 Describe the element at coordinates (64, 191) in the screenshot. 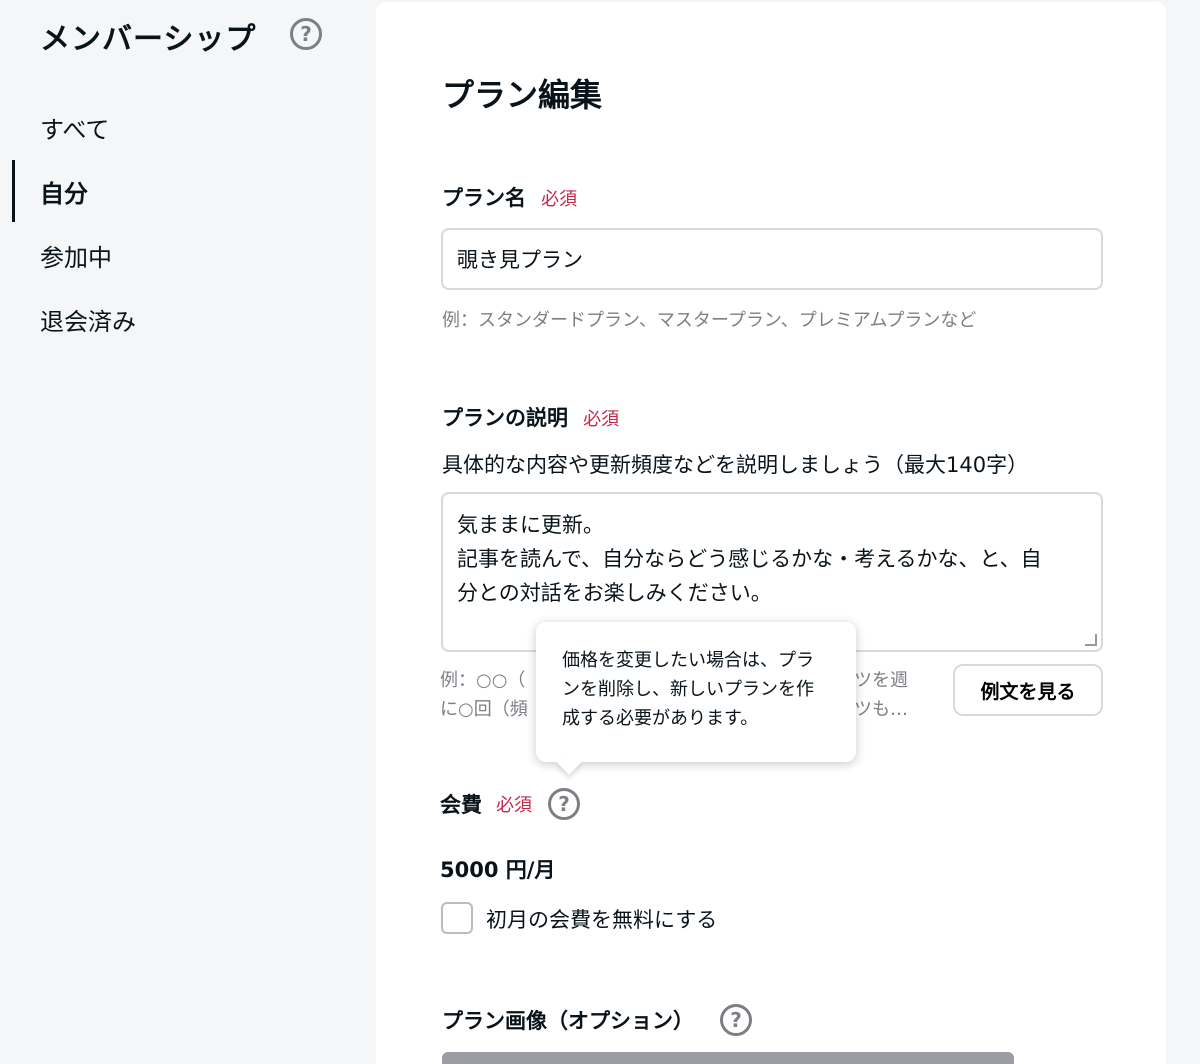

I see `sidebar-item-mine: 自分` at that location.